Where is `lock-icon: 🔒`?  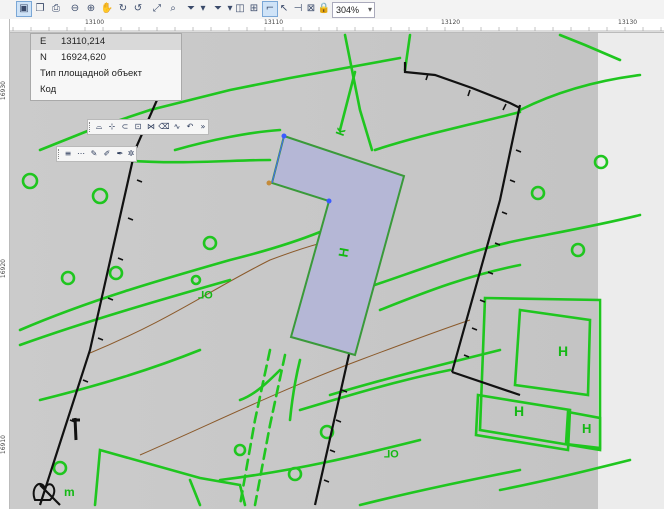
lock-icon: 🔒 is located at coordinates (324, 9).